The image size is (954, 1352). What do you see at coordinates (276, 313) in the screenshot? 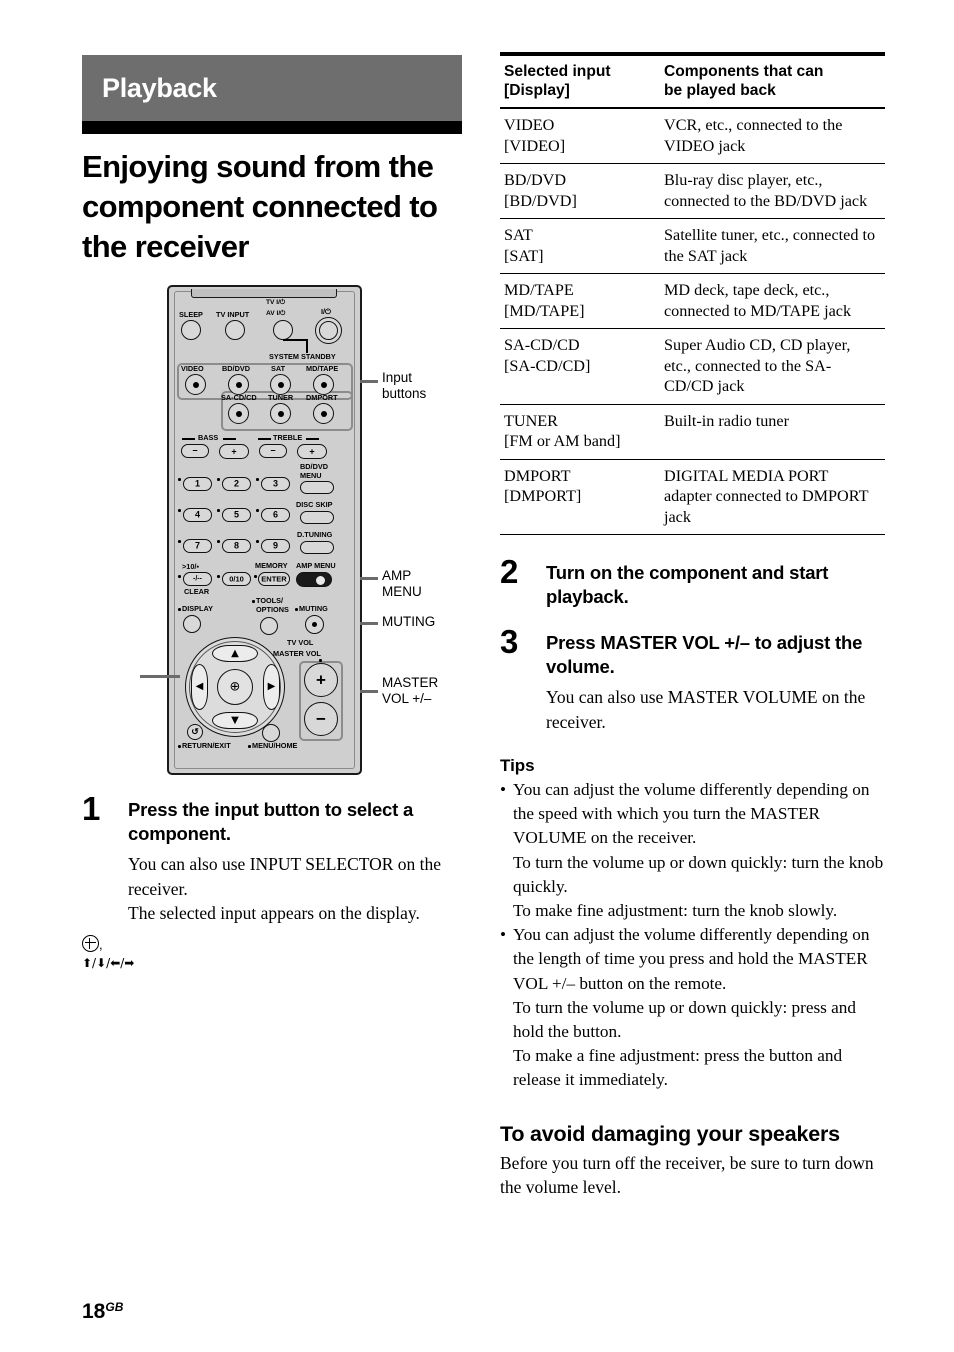
I see `av-power-label: AV I/⏻` at bounding box center [276, 313].